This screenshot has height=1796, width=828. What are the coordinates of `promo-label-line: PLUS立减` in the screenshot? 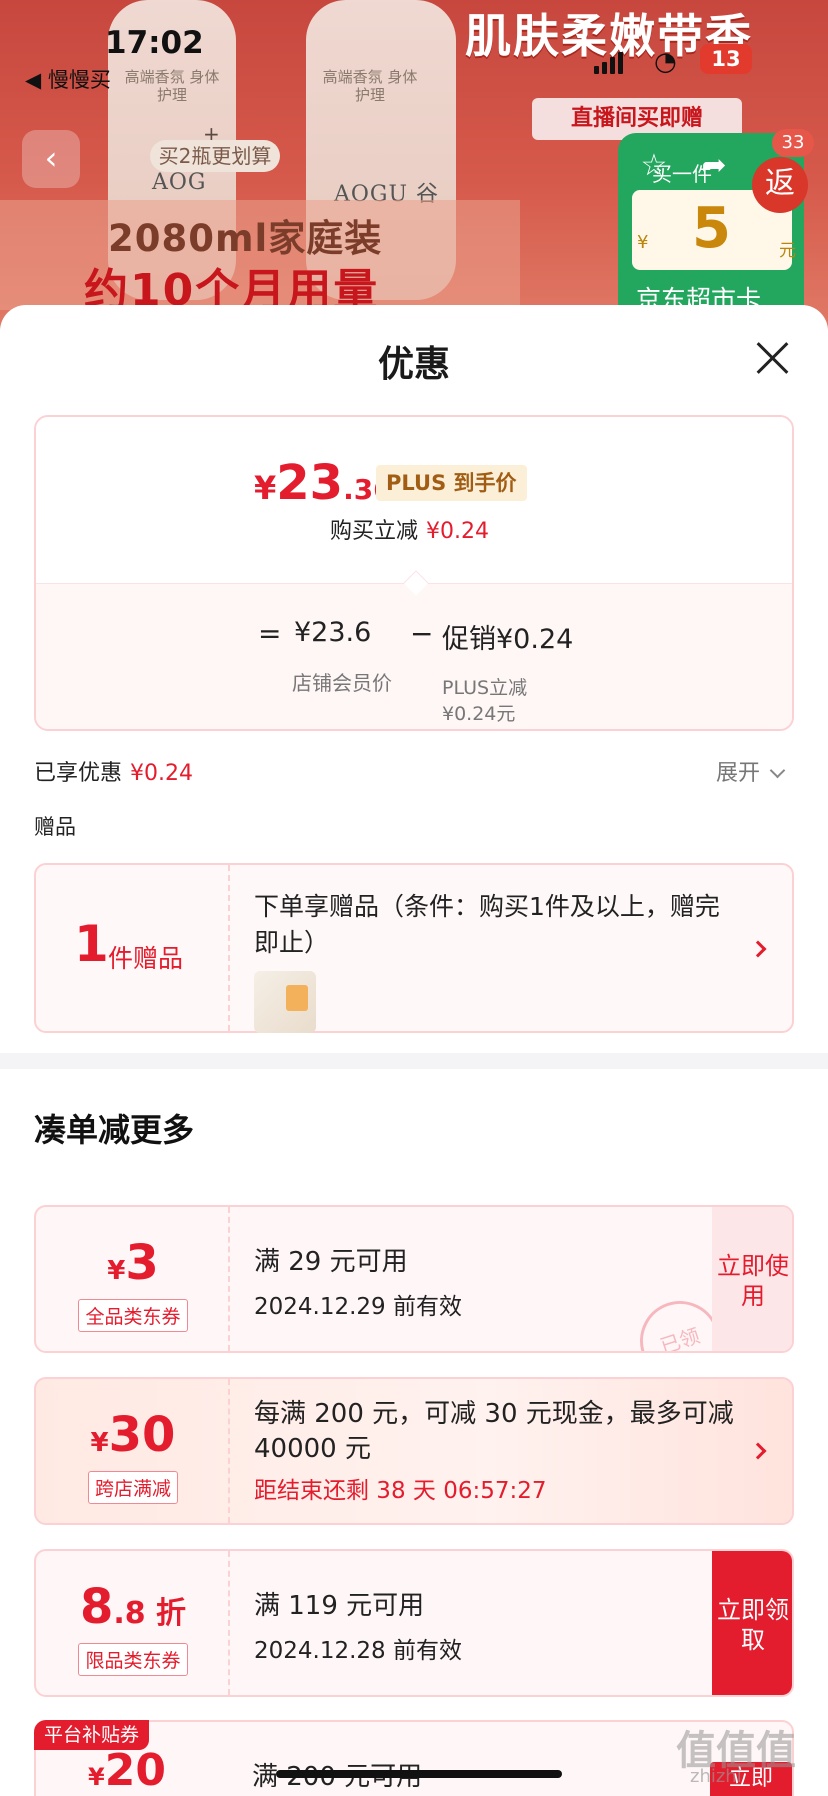 It's located at (485, 688).